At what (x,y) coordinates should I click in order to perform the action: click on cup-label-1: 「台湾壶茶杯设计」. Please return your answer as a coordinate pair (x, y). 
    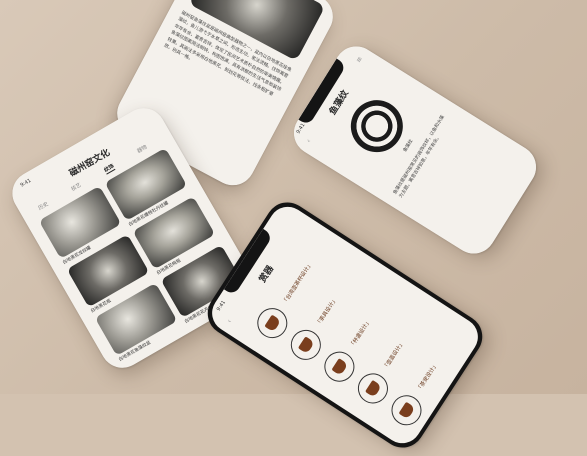
    Looking at the image, I should click on (298, 283).